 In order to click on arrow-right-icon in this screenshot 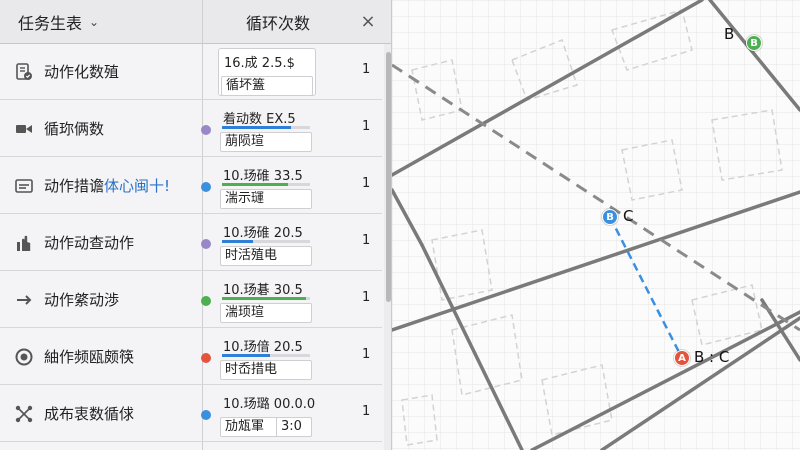, I will do `click(24, 300)`.